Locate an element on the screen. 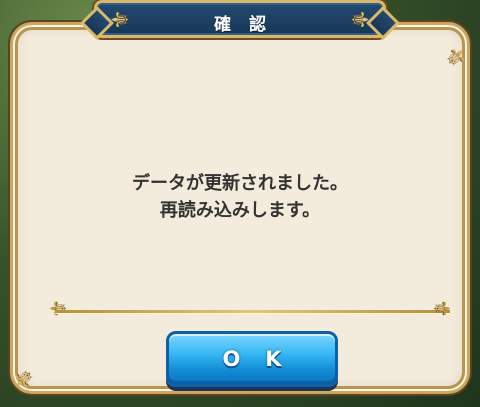 The width and height of the screenshot is (480, 407). dialog-title: 確認 is located at coordinates (249, 25).